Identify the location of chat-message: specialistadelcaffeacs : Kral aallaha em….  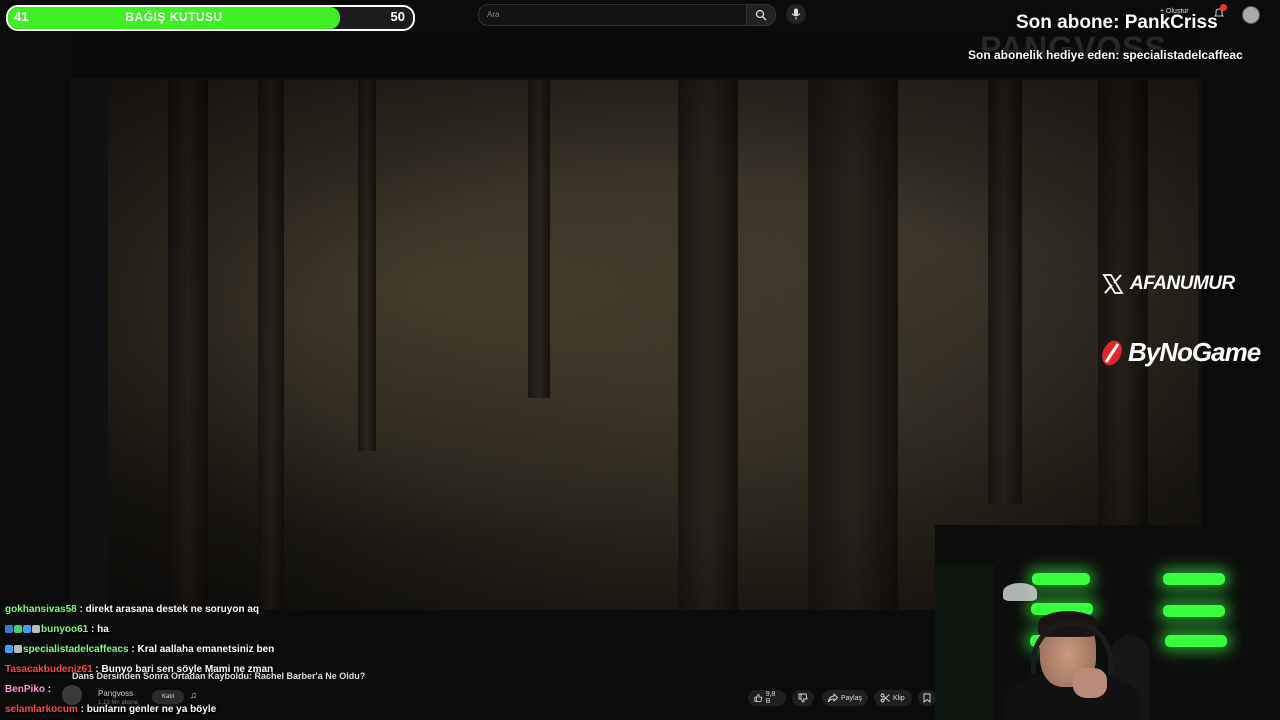
(139, 649).